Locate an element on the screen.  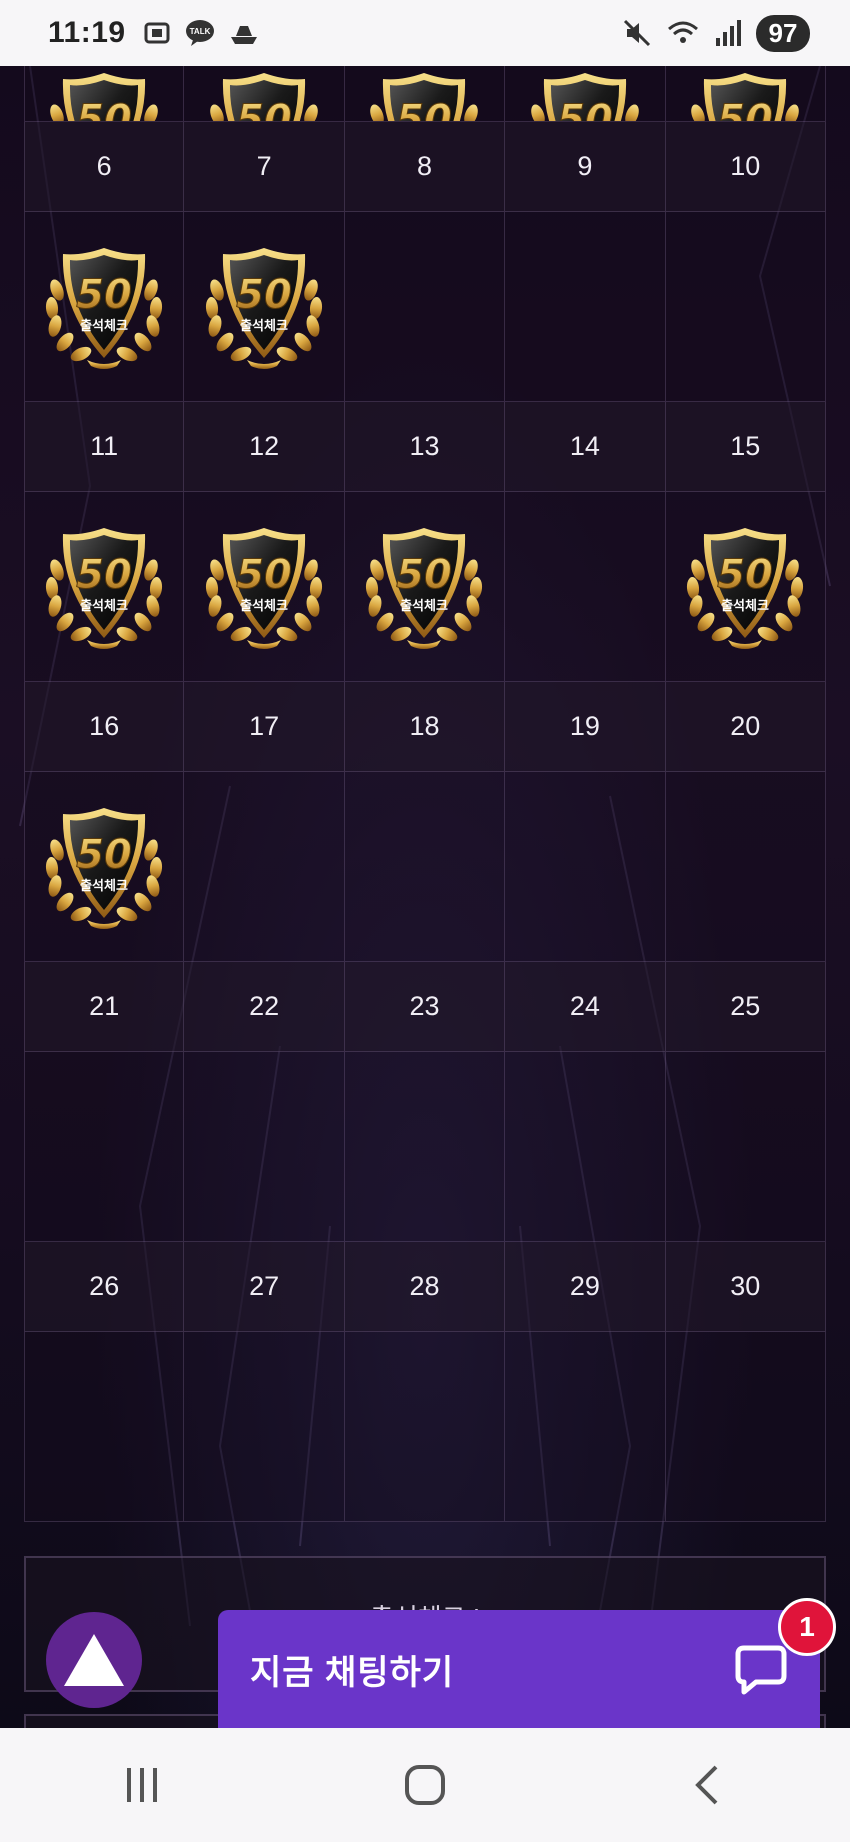
calendar-day: 21 is located at coordinates (104, 1007).